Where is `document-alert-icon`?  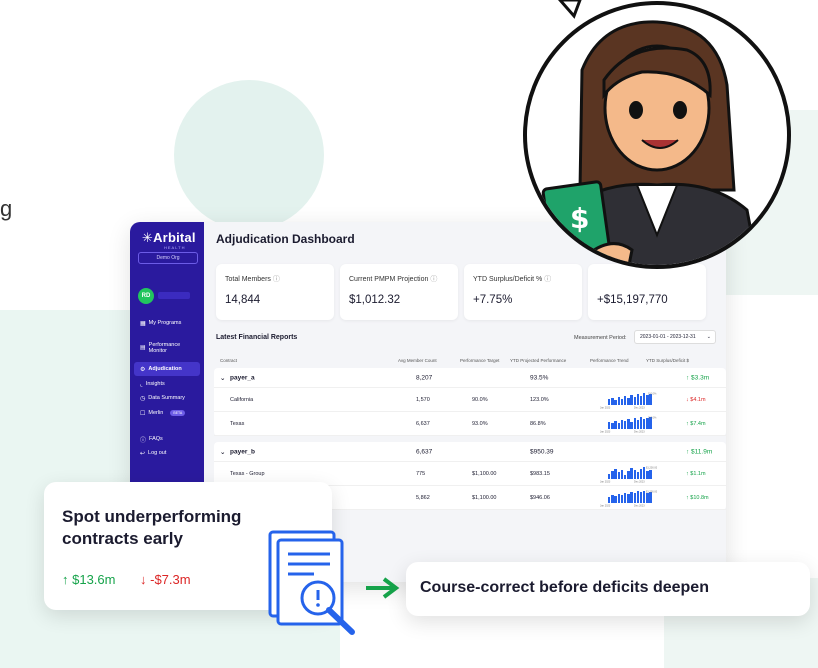 document-alert-icon is located at coordinates (311, 582).